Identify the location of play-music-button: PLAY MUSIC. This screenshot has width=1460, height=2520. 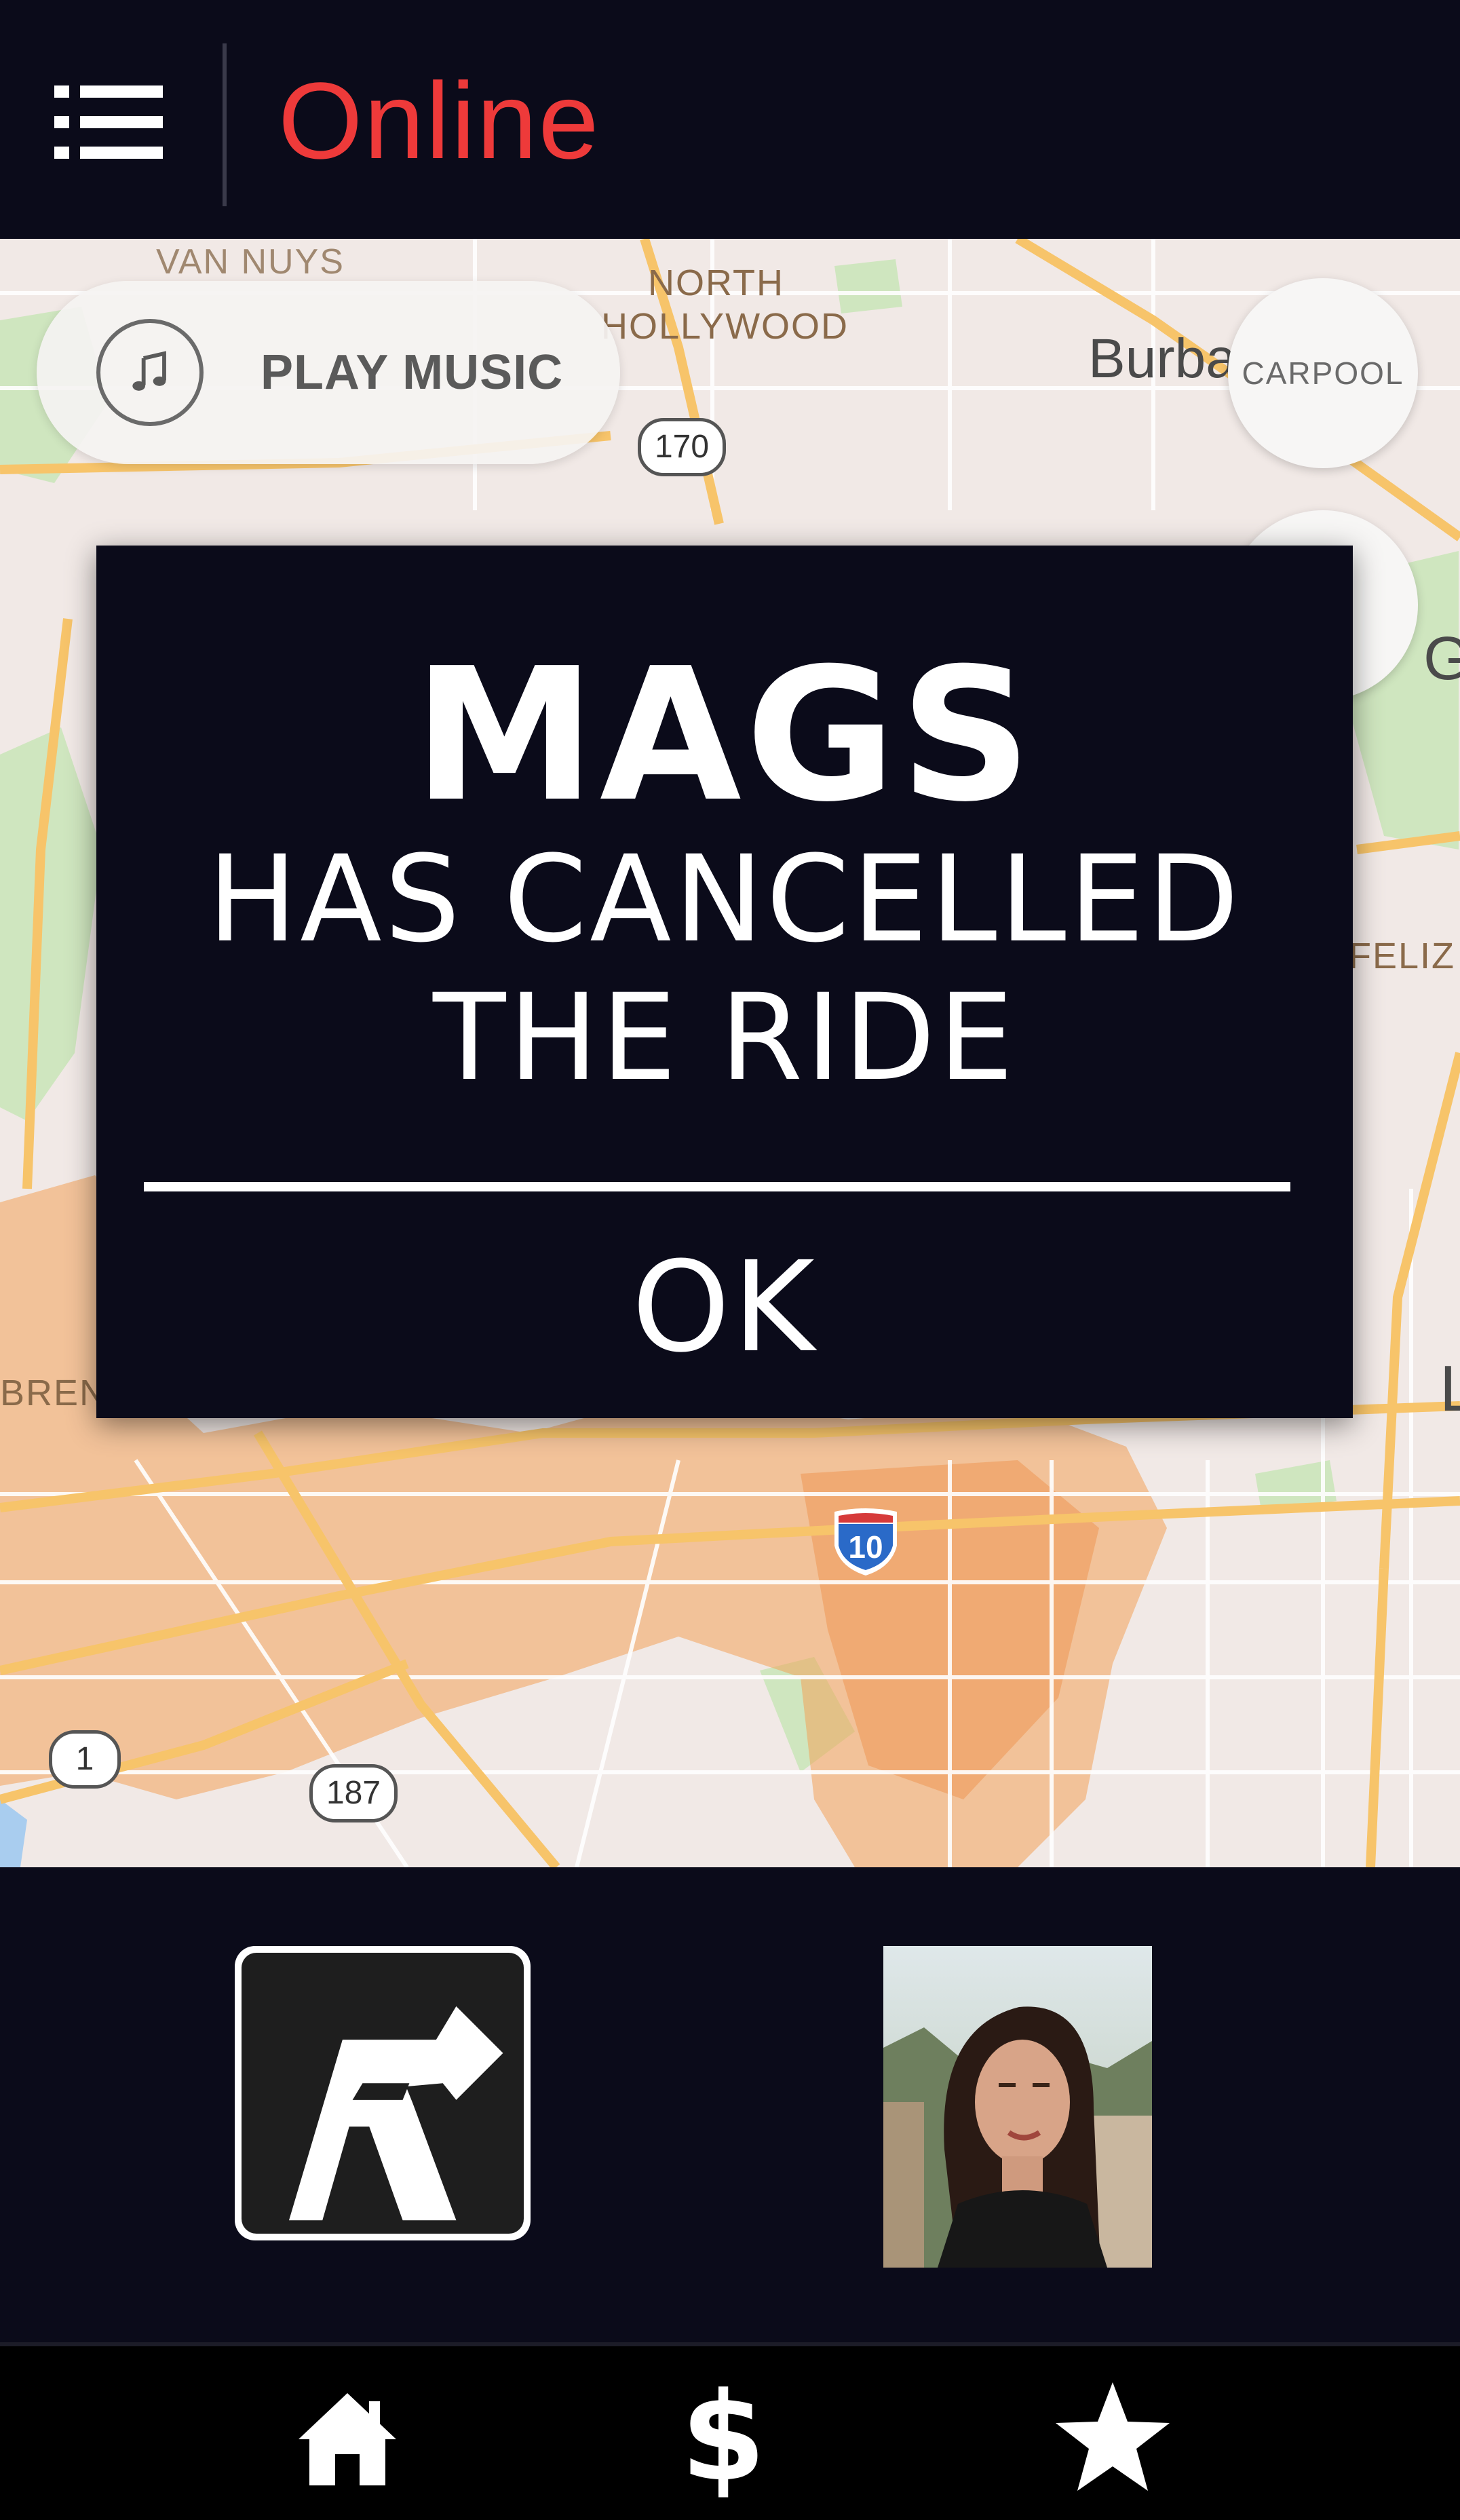
(328, 373).